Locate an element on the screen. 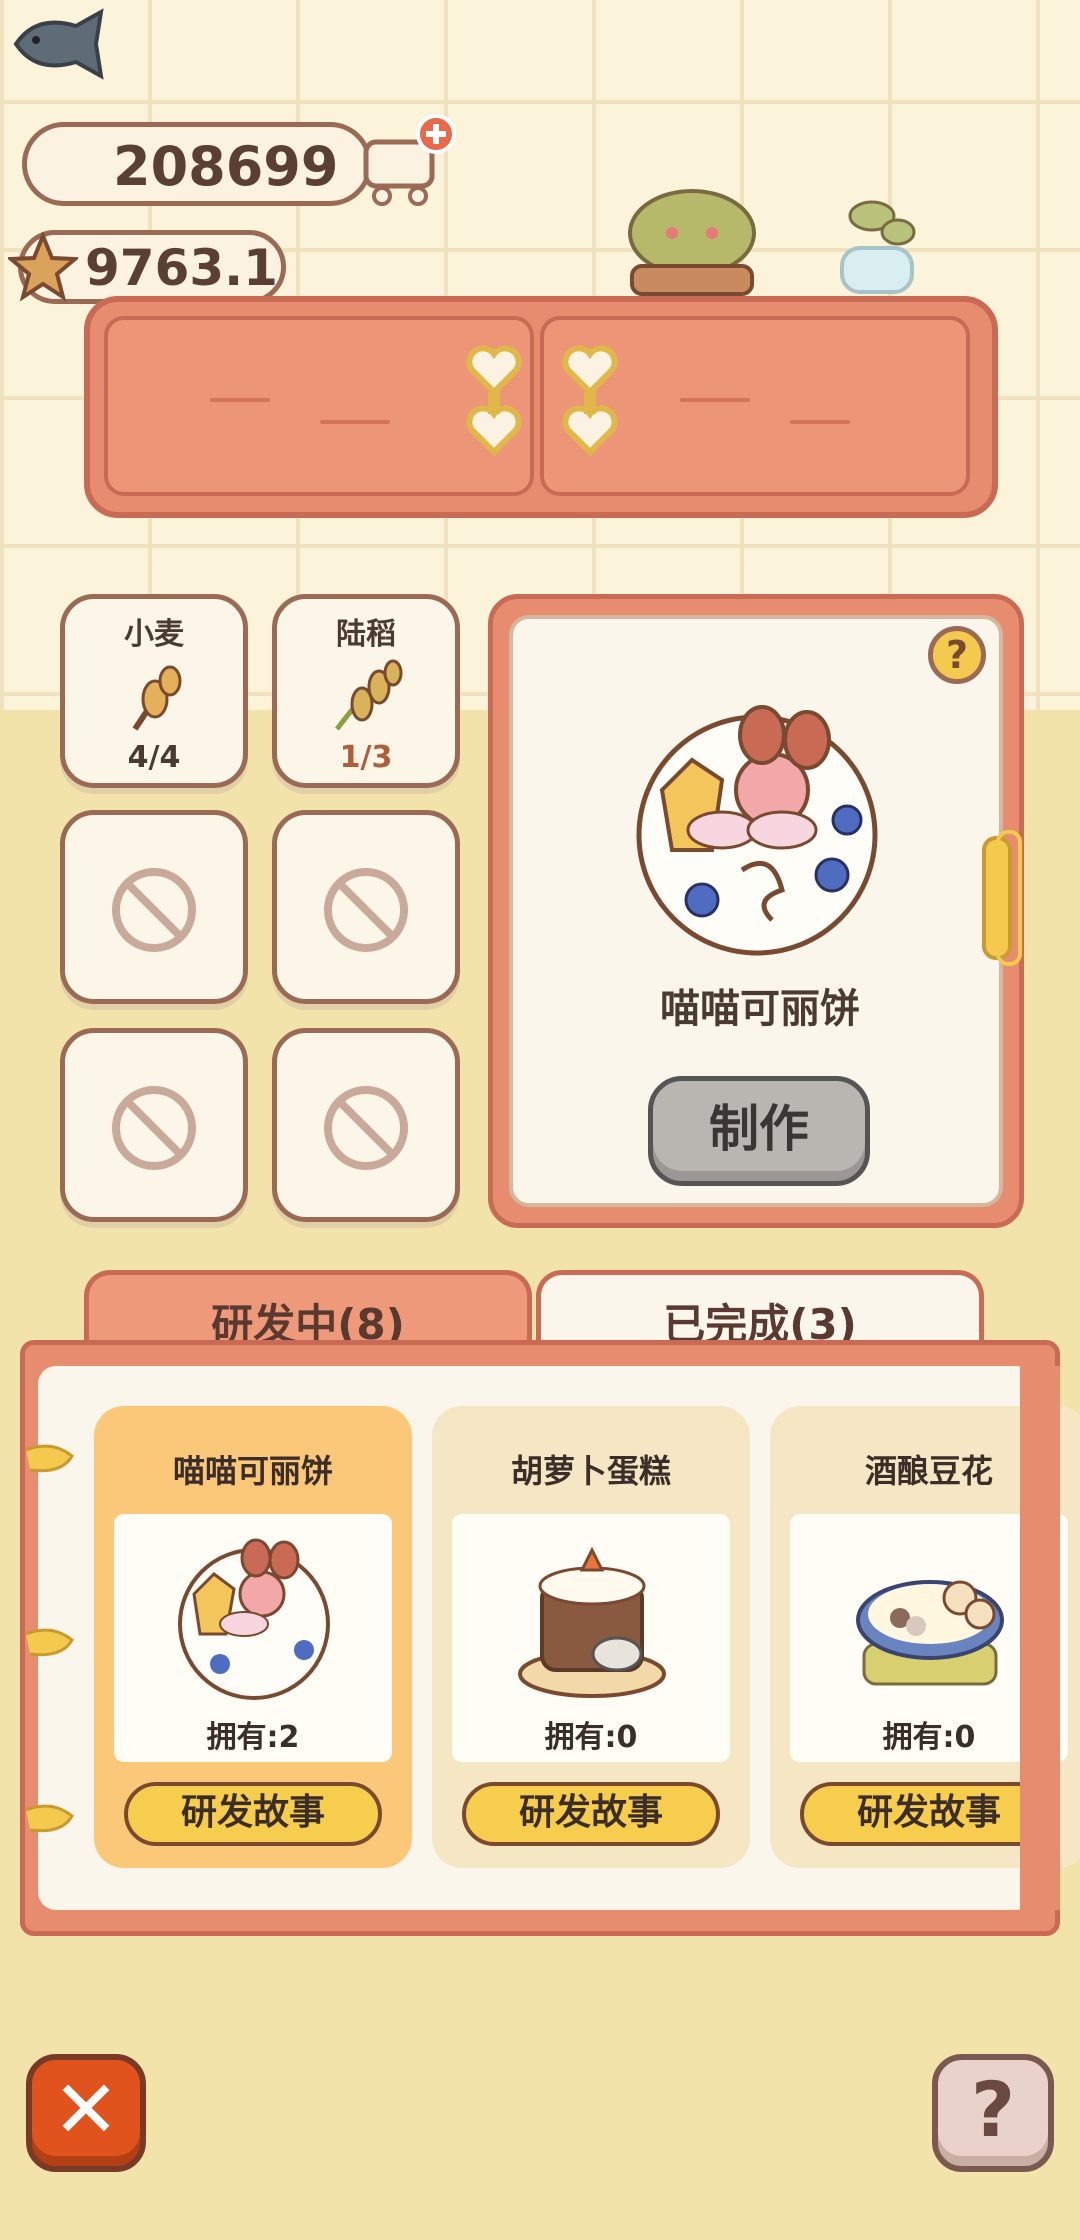 This screenshot has height=2240, width=1080. add-currency-cart-icon is located at coordinates (407, 162).